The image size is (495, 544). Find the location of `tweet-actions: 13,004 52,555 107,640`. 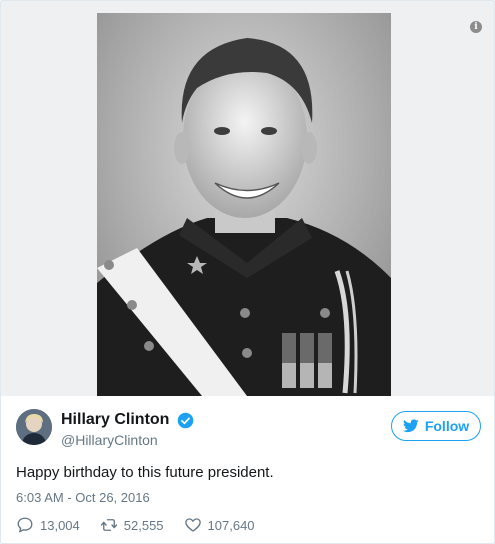

tweet-actions: 13,004 52,555 107,640 is located at coordinates (145, 525).